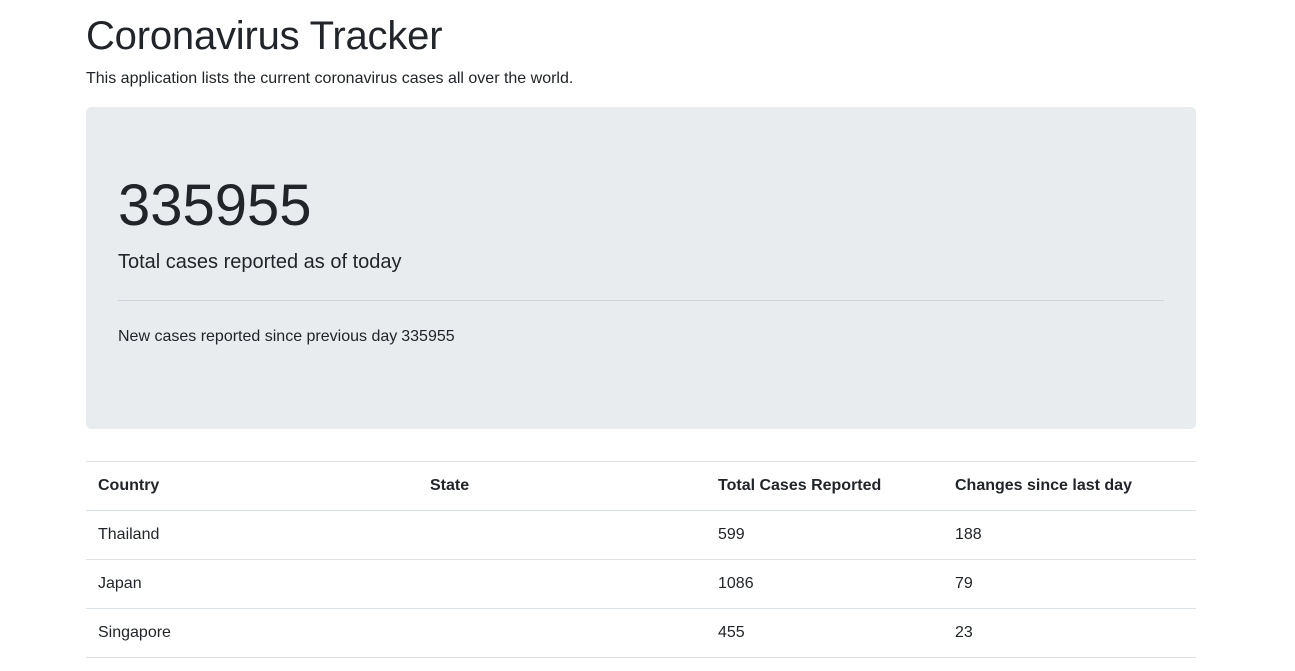 Image resolution: width=1295 pixels, height=671 pixels. I want to click on new-cases-value: 335955, so click(428, 336).